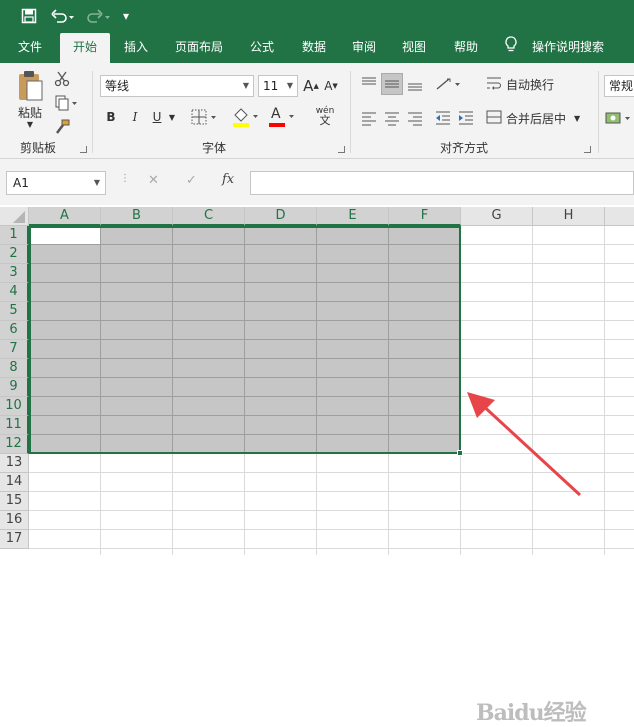  I want to click on fill-color-button, so click(246, 117).